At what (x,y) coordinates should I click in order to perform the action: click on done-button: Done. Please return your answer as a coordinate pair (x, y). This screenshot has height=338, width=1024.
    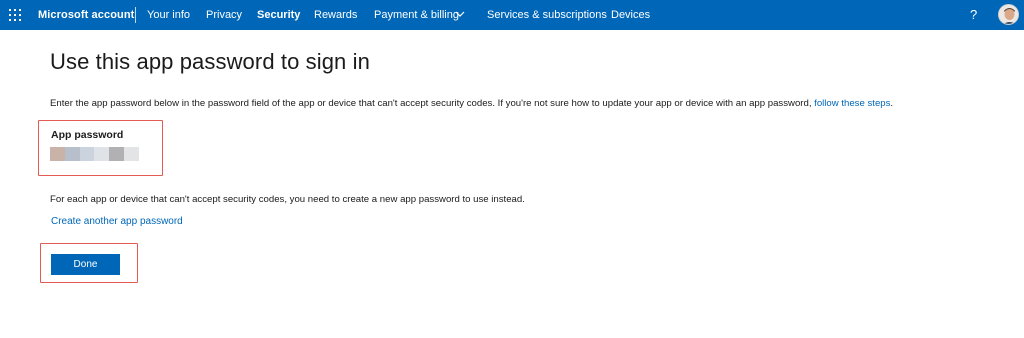
    Looking at the image, I should click on (85, 264).